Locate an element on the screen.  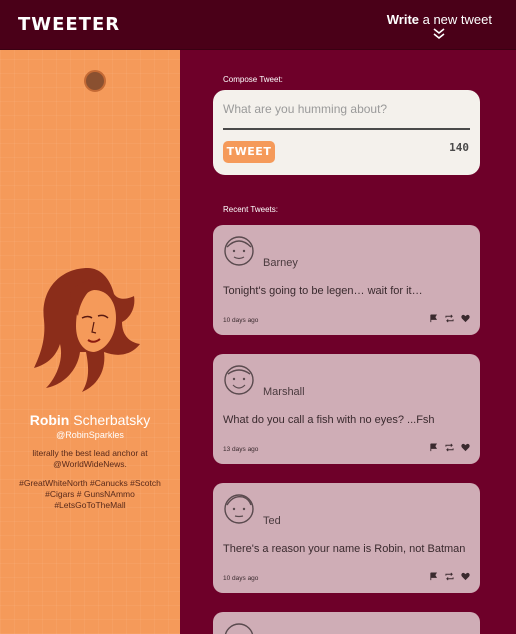
write-label-bold: Write is located at coordinates (402, 19).